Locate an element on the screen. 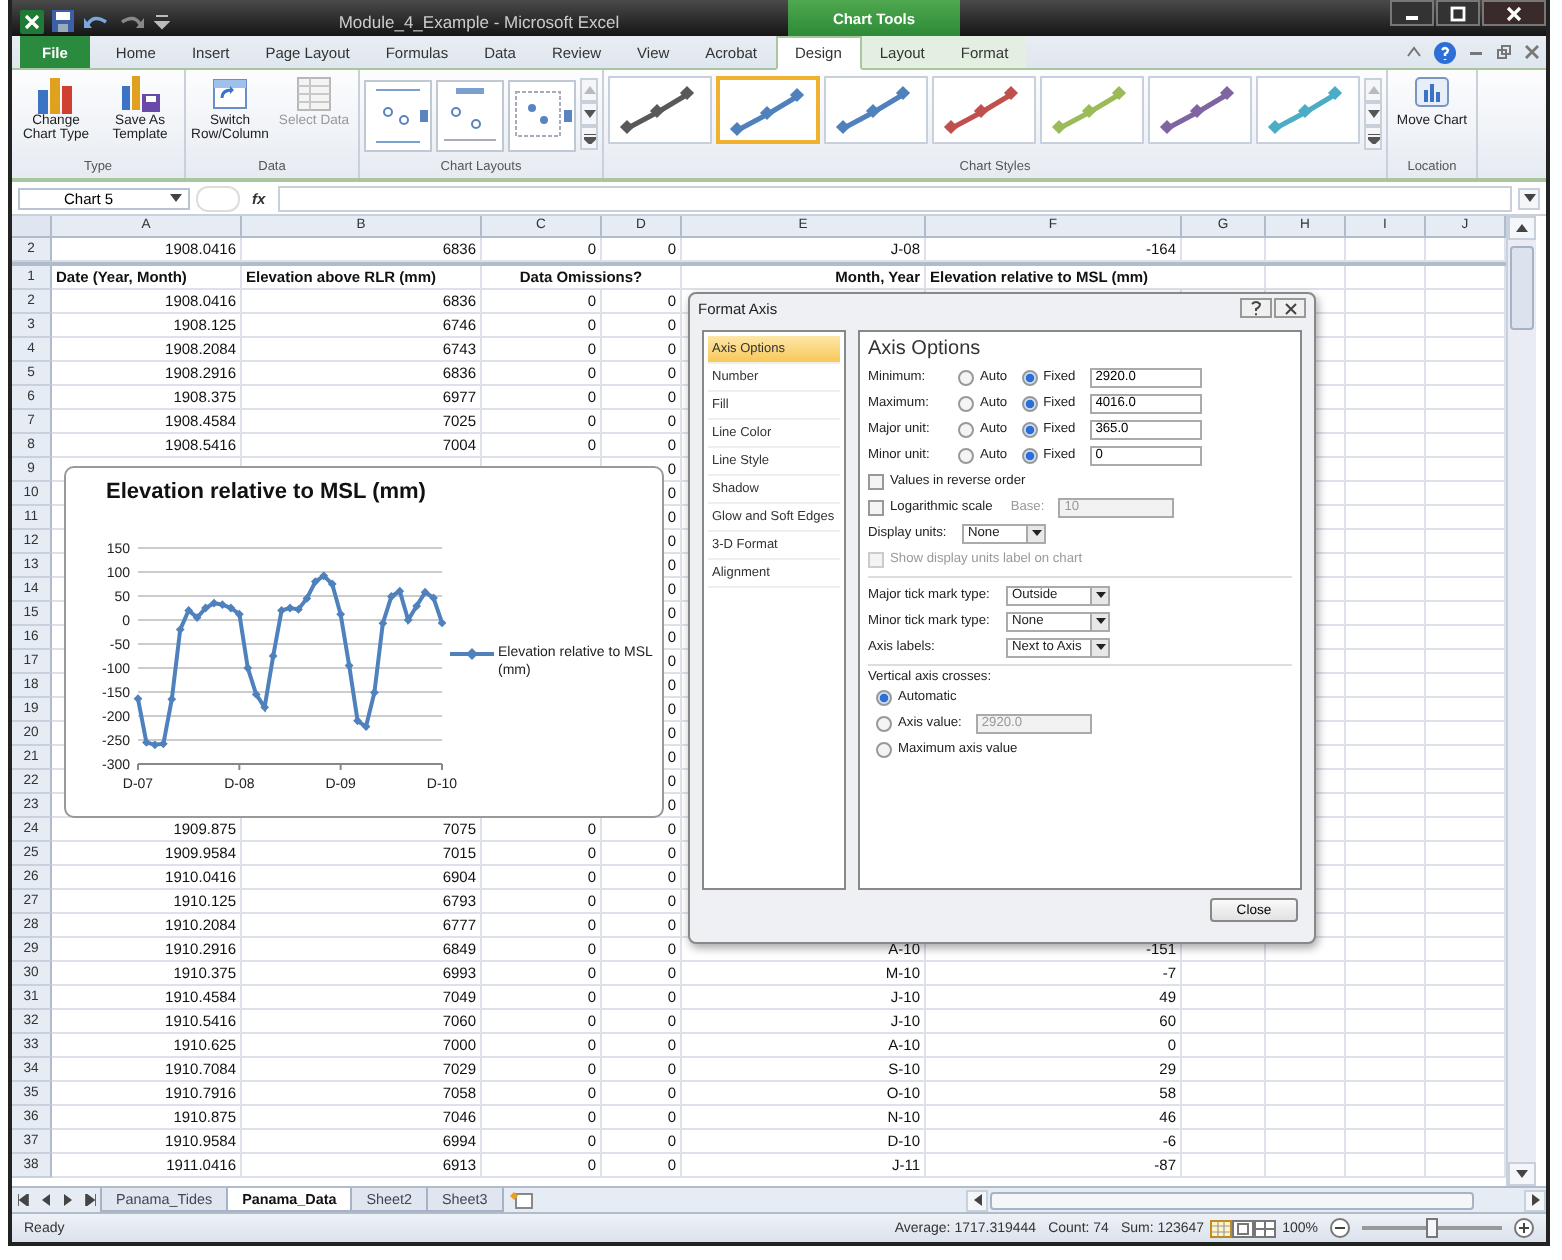 This screenshot has width=1562, height=1260. caret-up-icon is located at coordinates (1522, 228).